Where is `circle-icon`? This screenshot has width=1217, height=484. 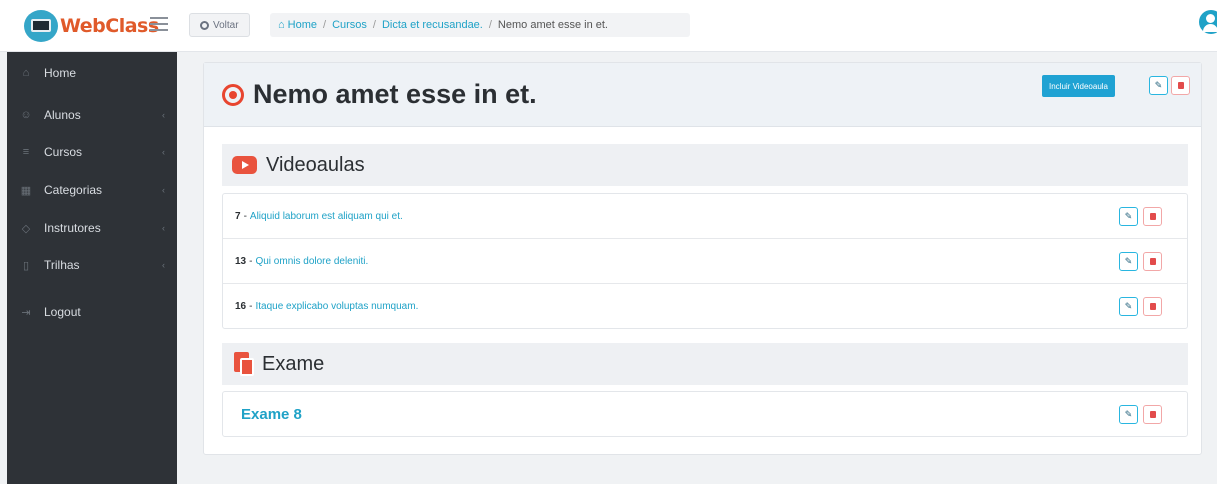 circle-icon is located at coordinates (204, 25).